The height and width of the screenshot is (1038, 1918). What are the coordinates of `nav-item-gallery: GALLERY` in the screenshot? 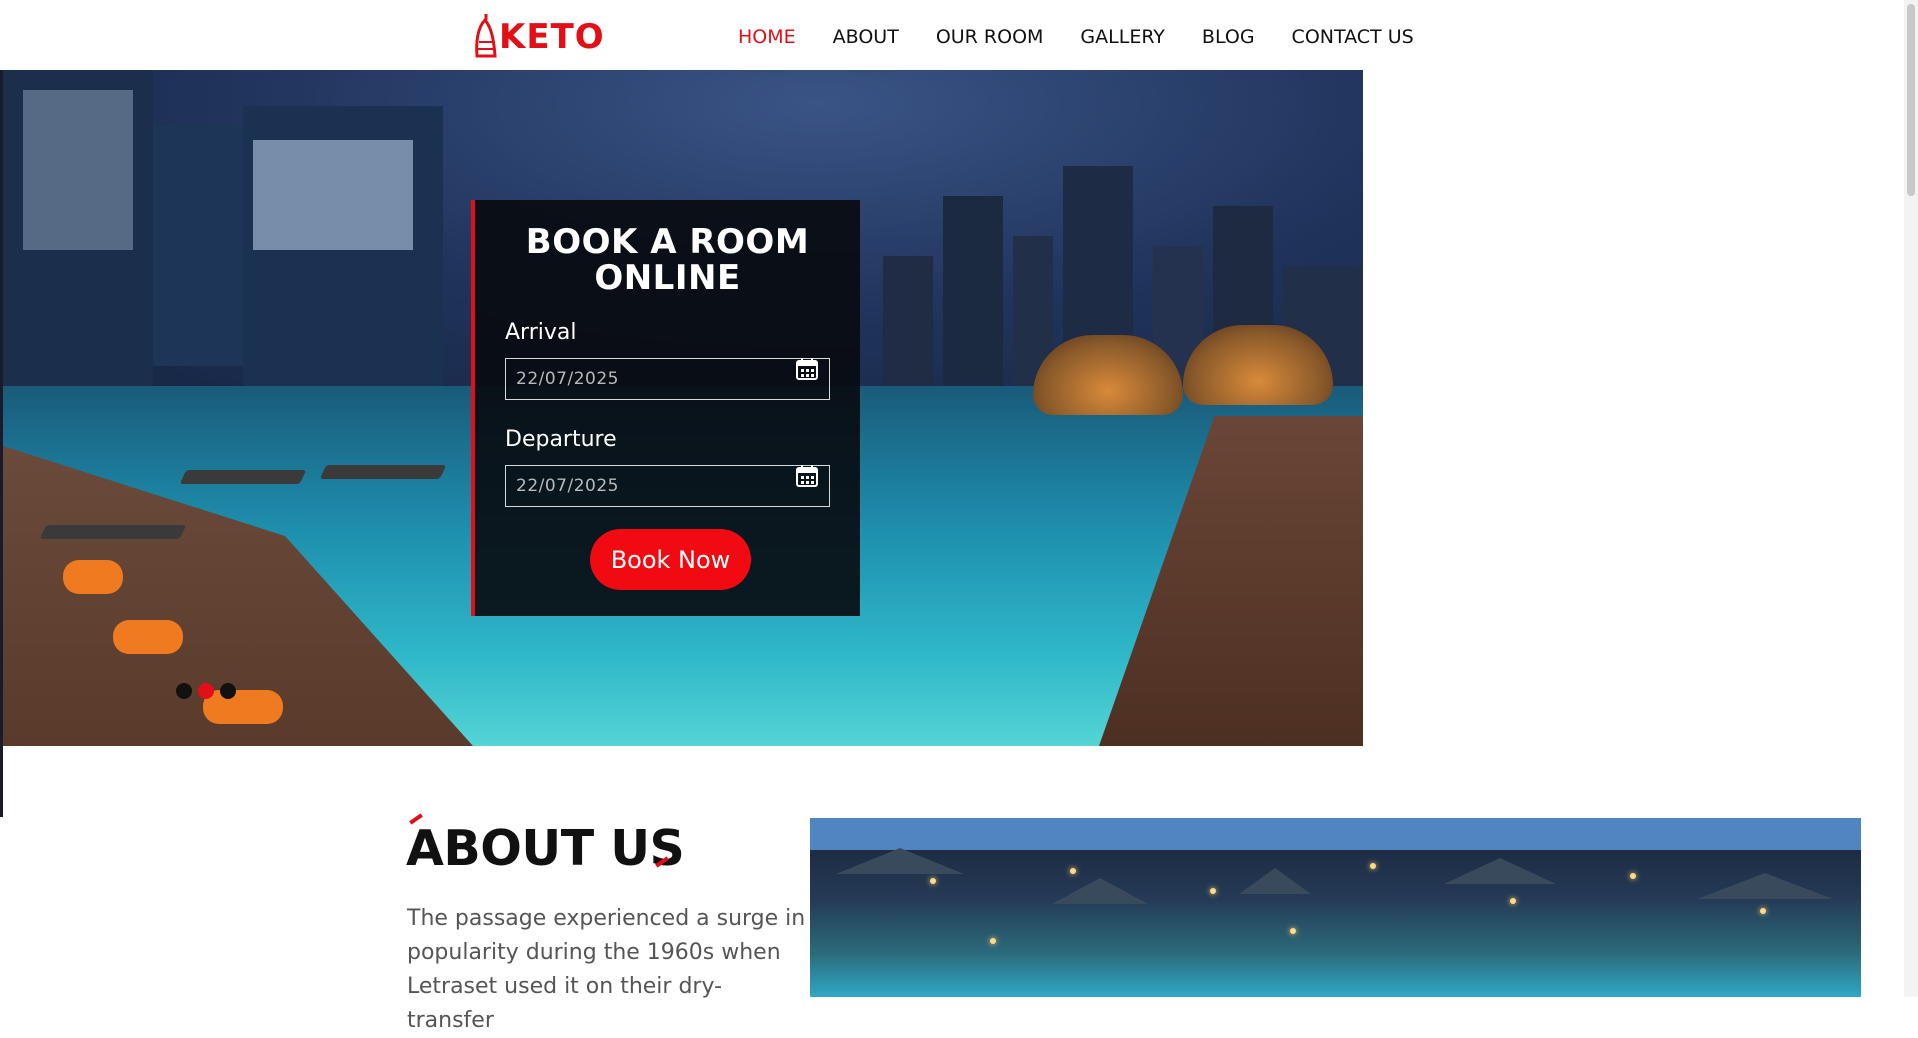 It's located at (1122, 37).